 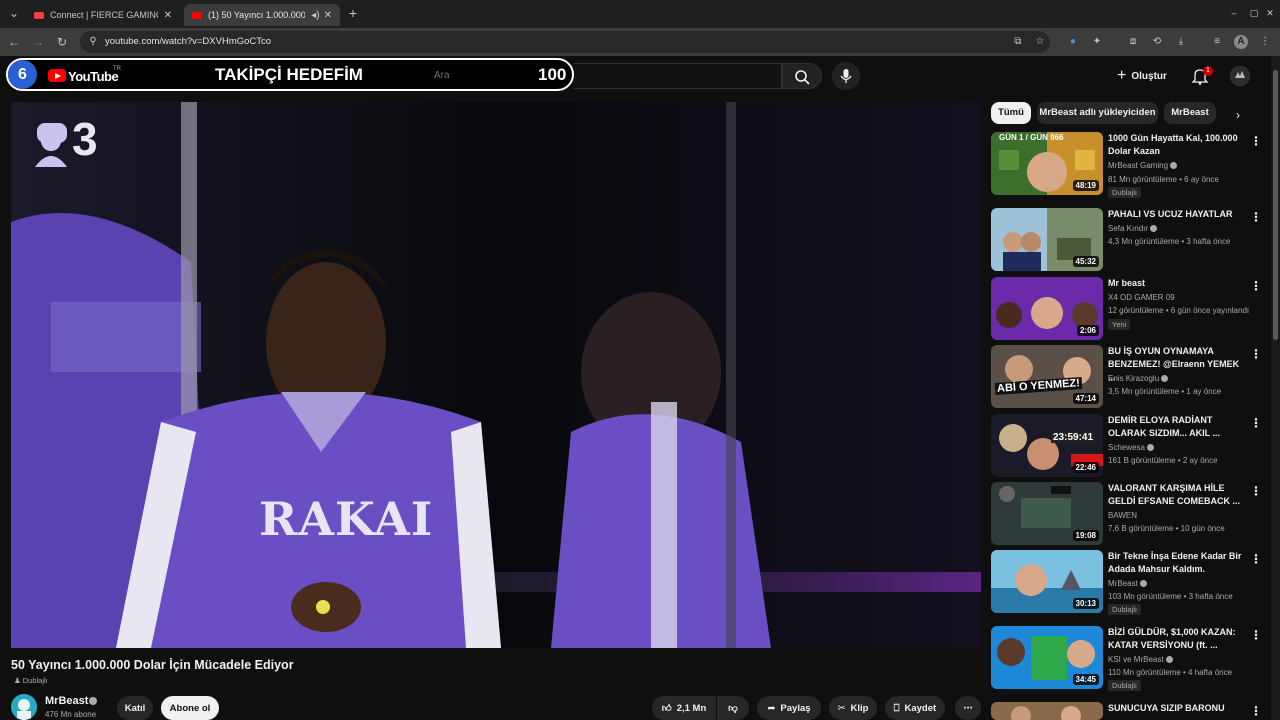 What do you see at coordinates (262, 15) in the screenshot?
I see `tab-youtube-video: (1) 50 Yayıncı 1.000.000 Dol ◂) ✕` at bounding box center [262, 15].